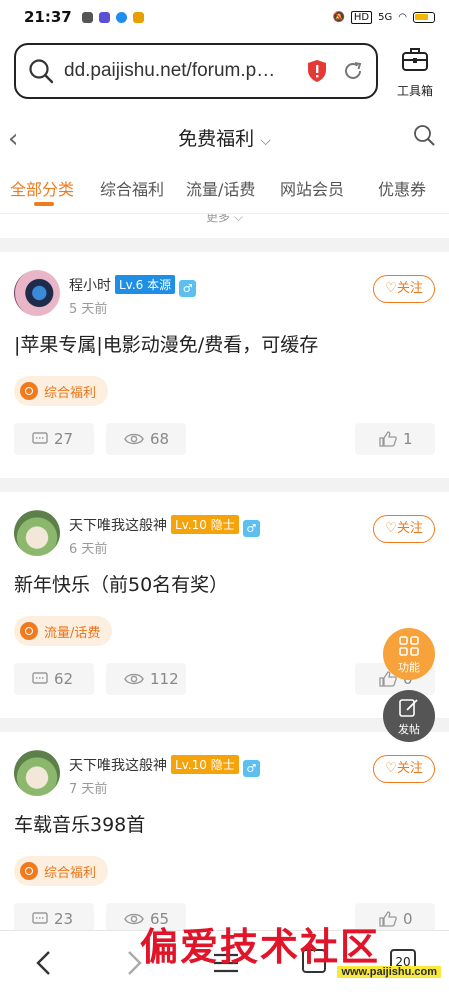 This screenshot has width=449, height=1000. I want to click on edit-icon, so click(408, 708).